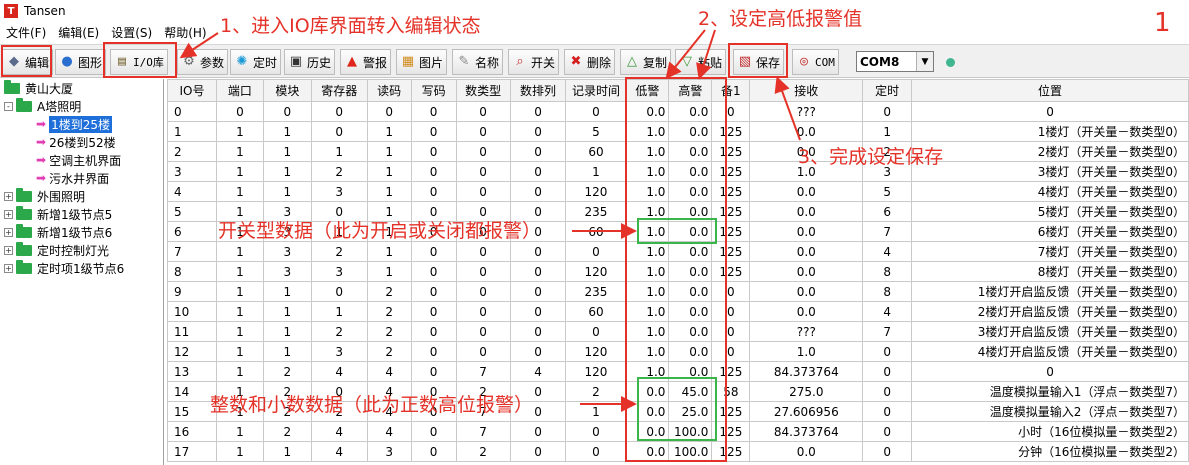 This screenshot has height=465, width=1189. Describe the element at coordinates (1050, 391) in the screenshot. I see `table-cell: 温度模拟量输入1（浮点－数类型7）` at that location.